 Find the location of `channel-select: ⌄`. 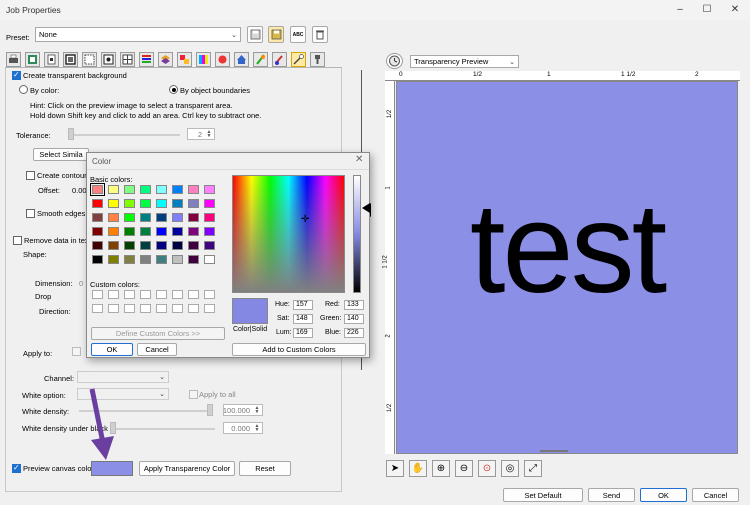

channel-select: ⌄ is located at coordinates (123, 377).